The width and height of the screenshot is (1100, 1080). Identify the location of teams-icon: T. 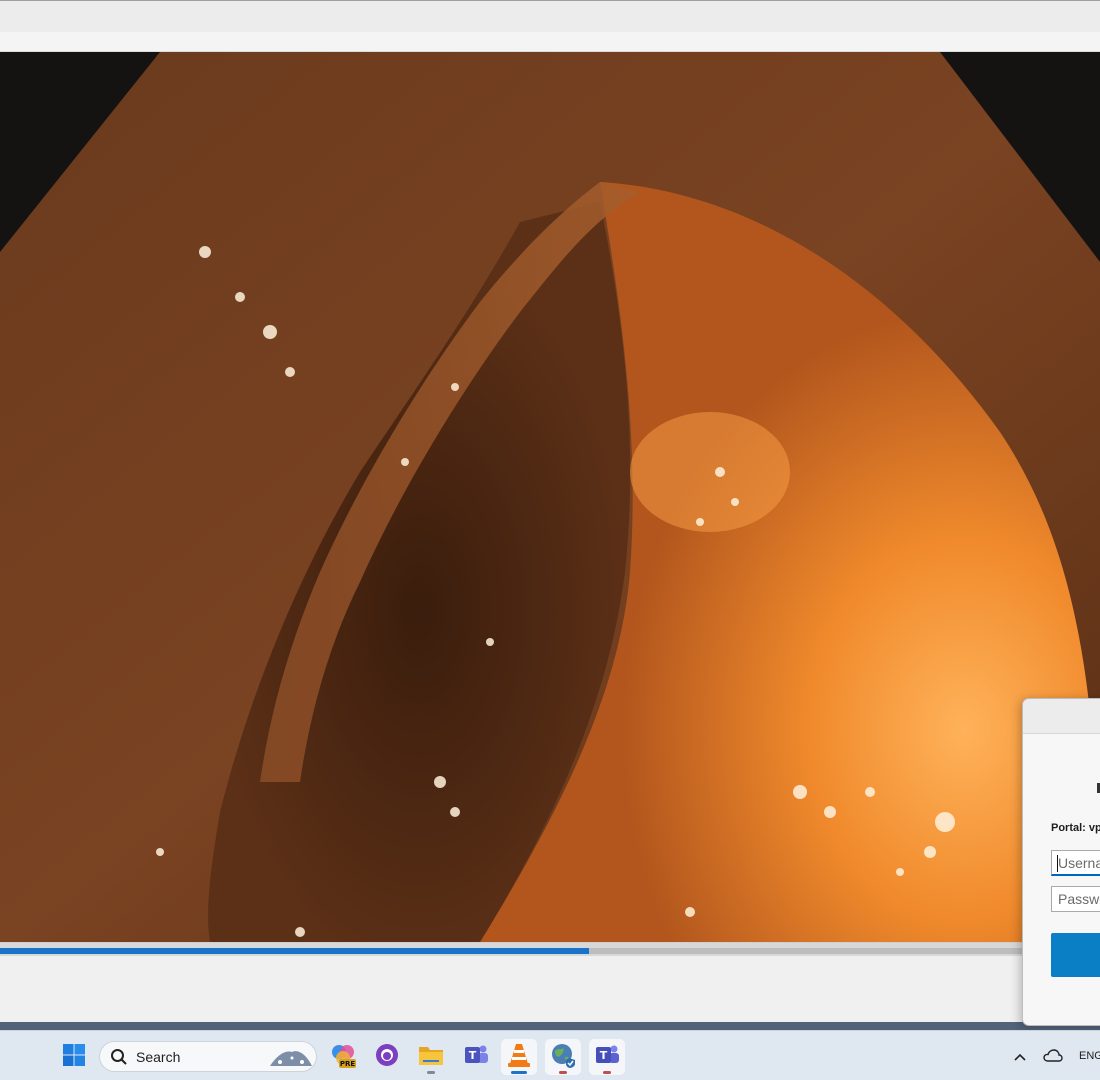
(607, 1057).